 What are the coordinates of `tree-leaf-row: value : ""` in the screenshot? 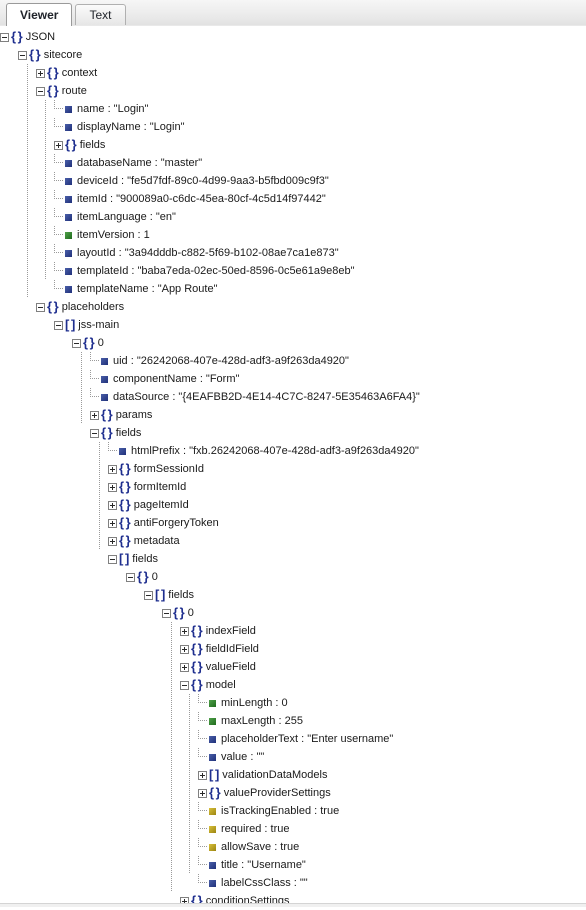 It's located at (293, 757).